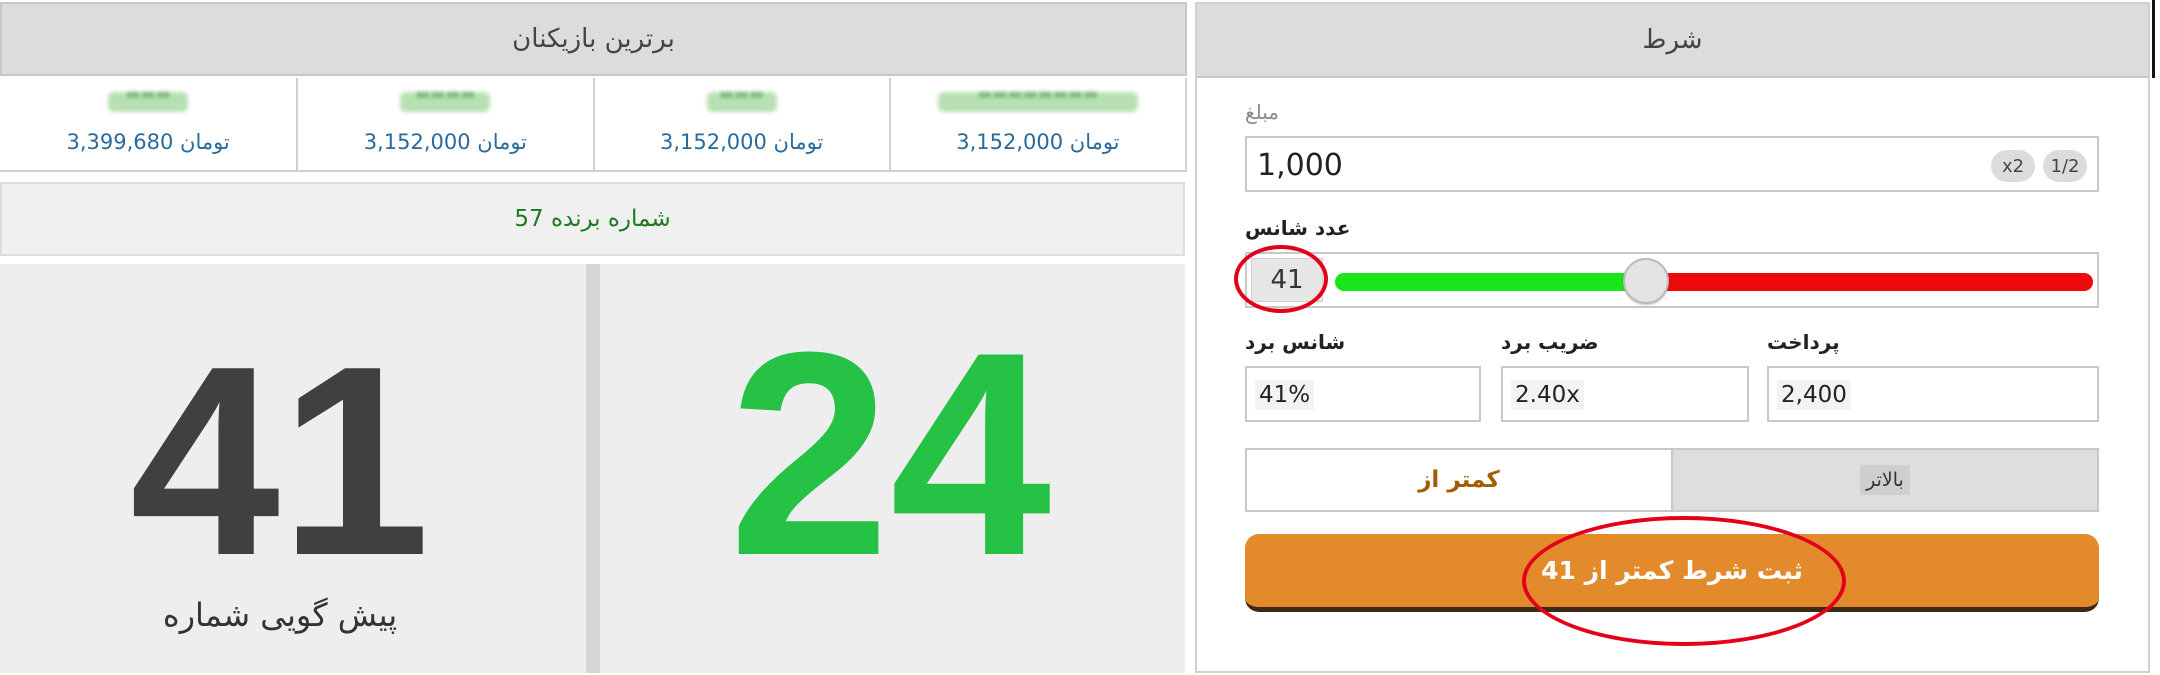 Image resolution: width=2160 pixels, height=675 pixels. Describe the element at coordinates (1803, 342) in the screenshot. I see `payout-label: پرداخت` at that location.